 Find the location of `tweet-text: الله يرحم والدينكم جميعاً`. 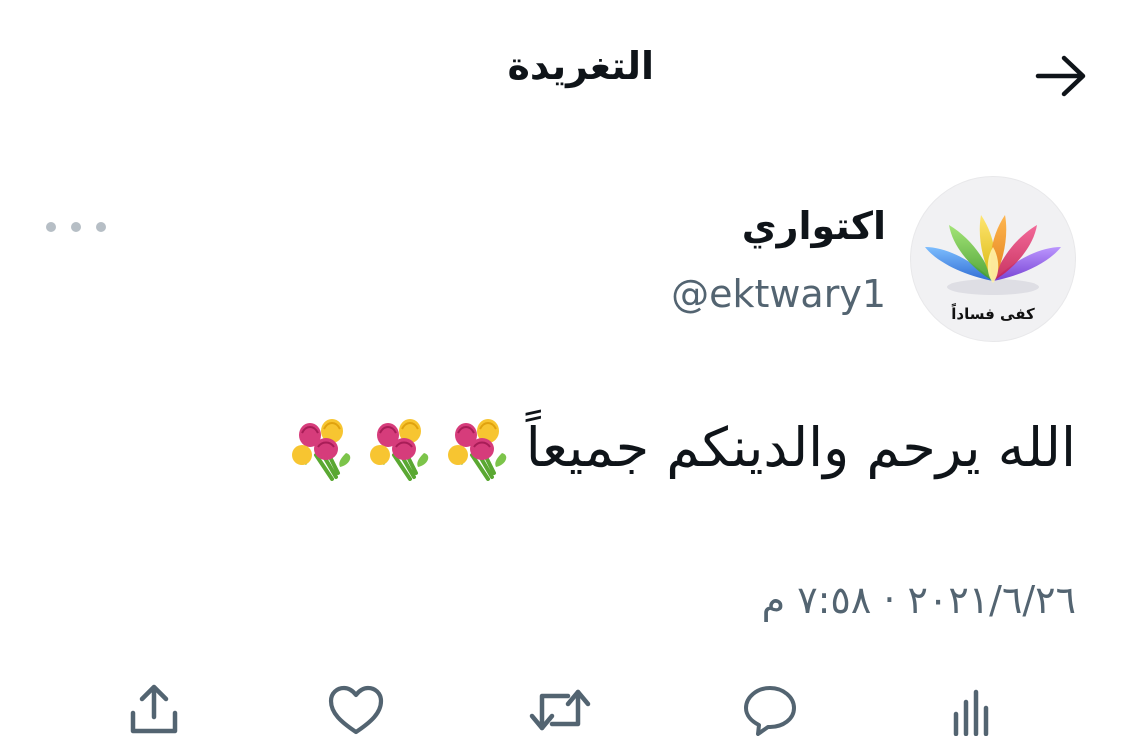

tweet-text: الله يرحم والدينكم جميعاً is located at coordinates (800, 447).